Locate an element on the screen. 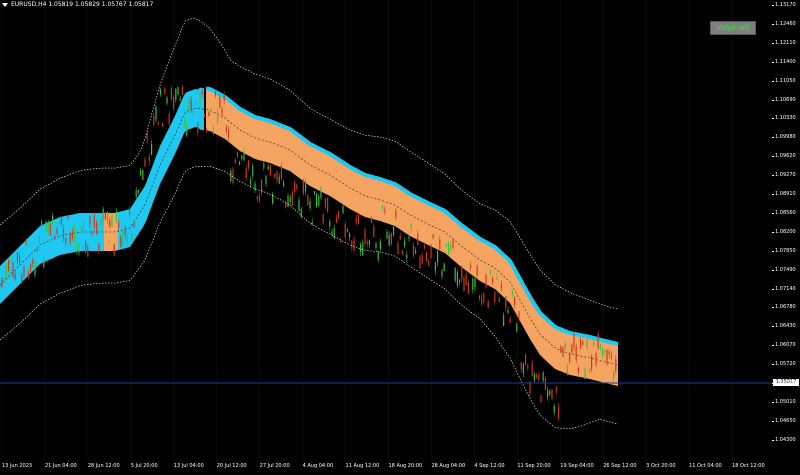 This screenshot has height=475, width=800. price-tick-label: 1.07490 is located at coordinates (784, 269).